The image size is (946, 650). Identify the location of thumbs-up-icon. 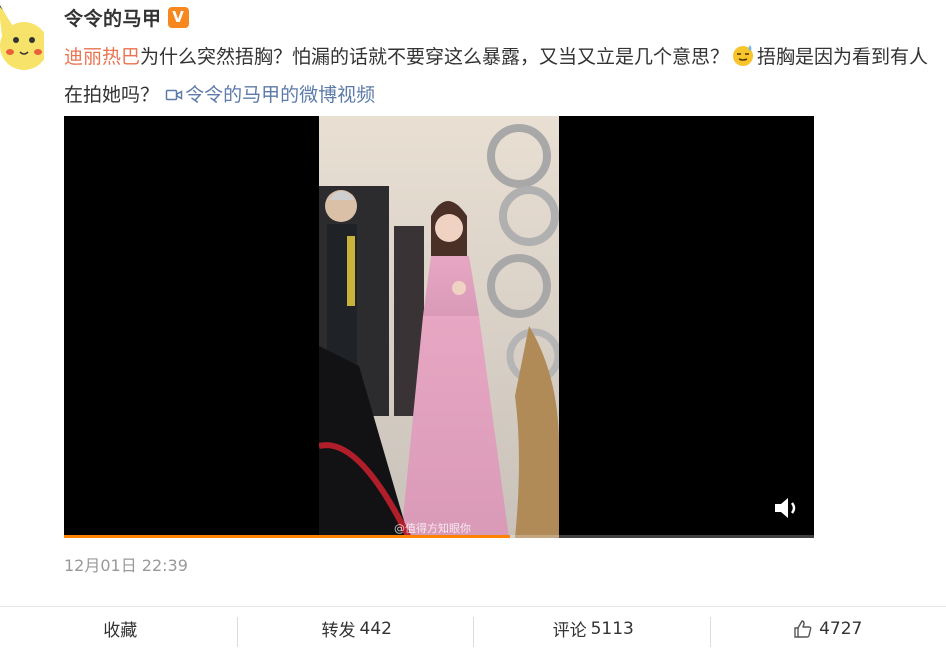
(803, 628).